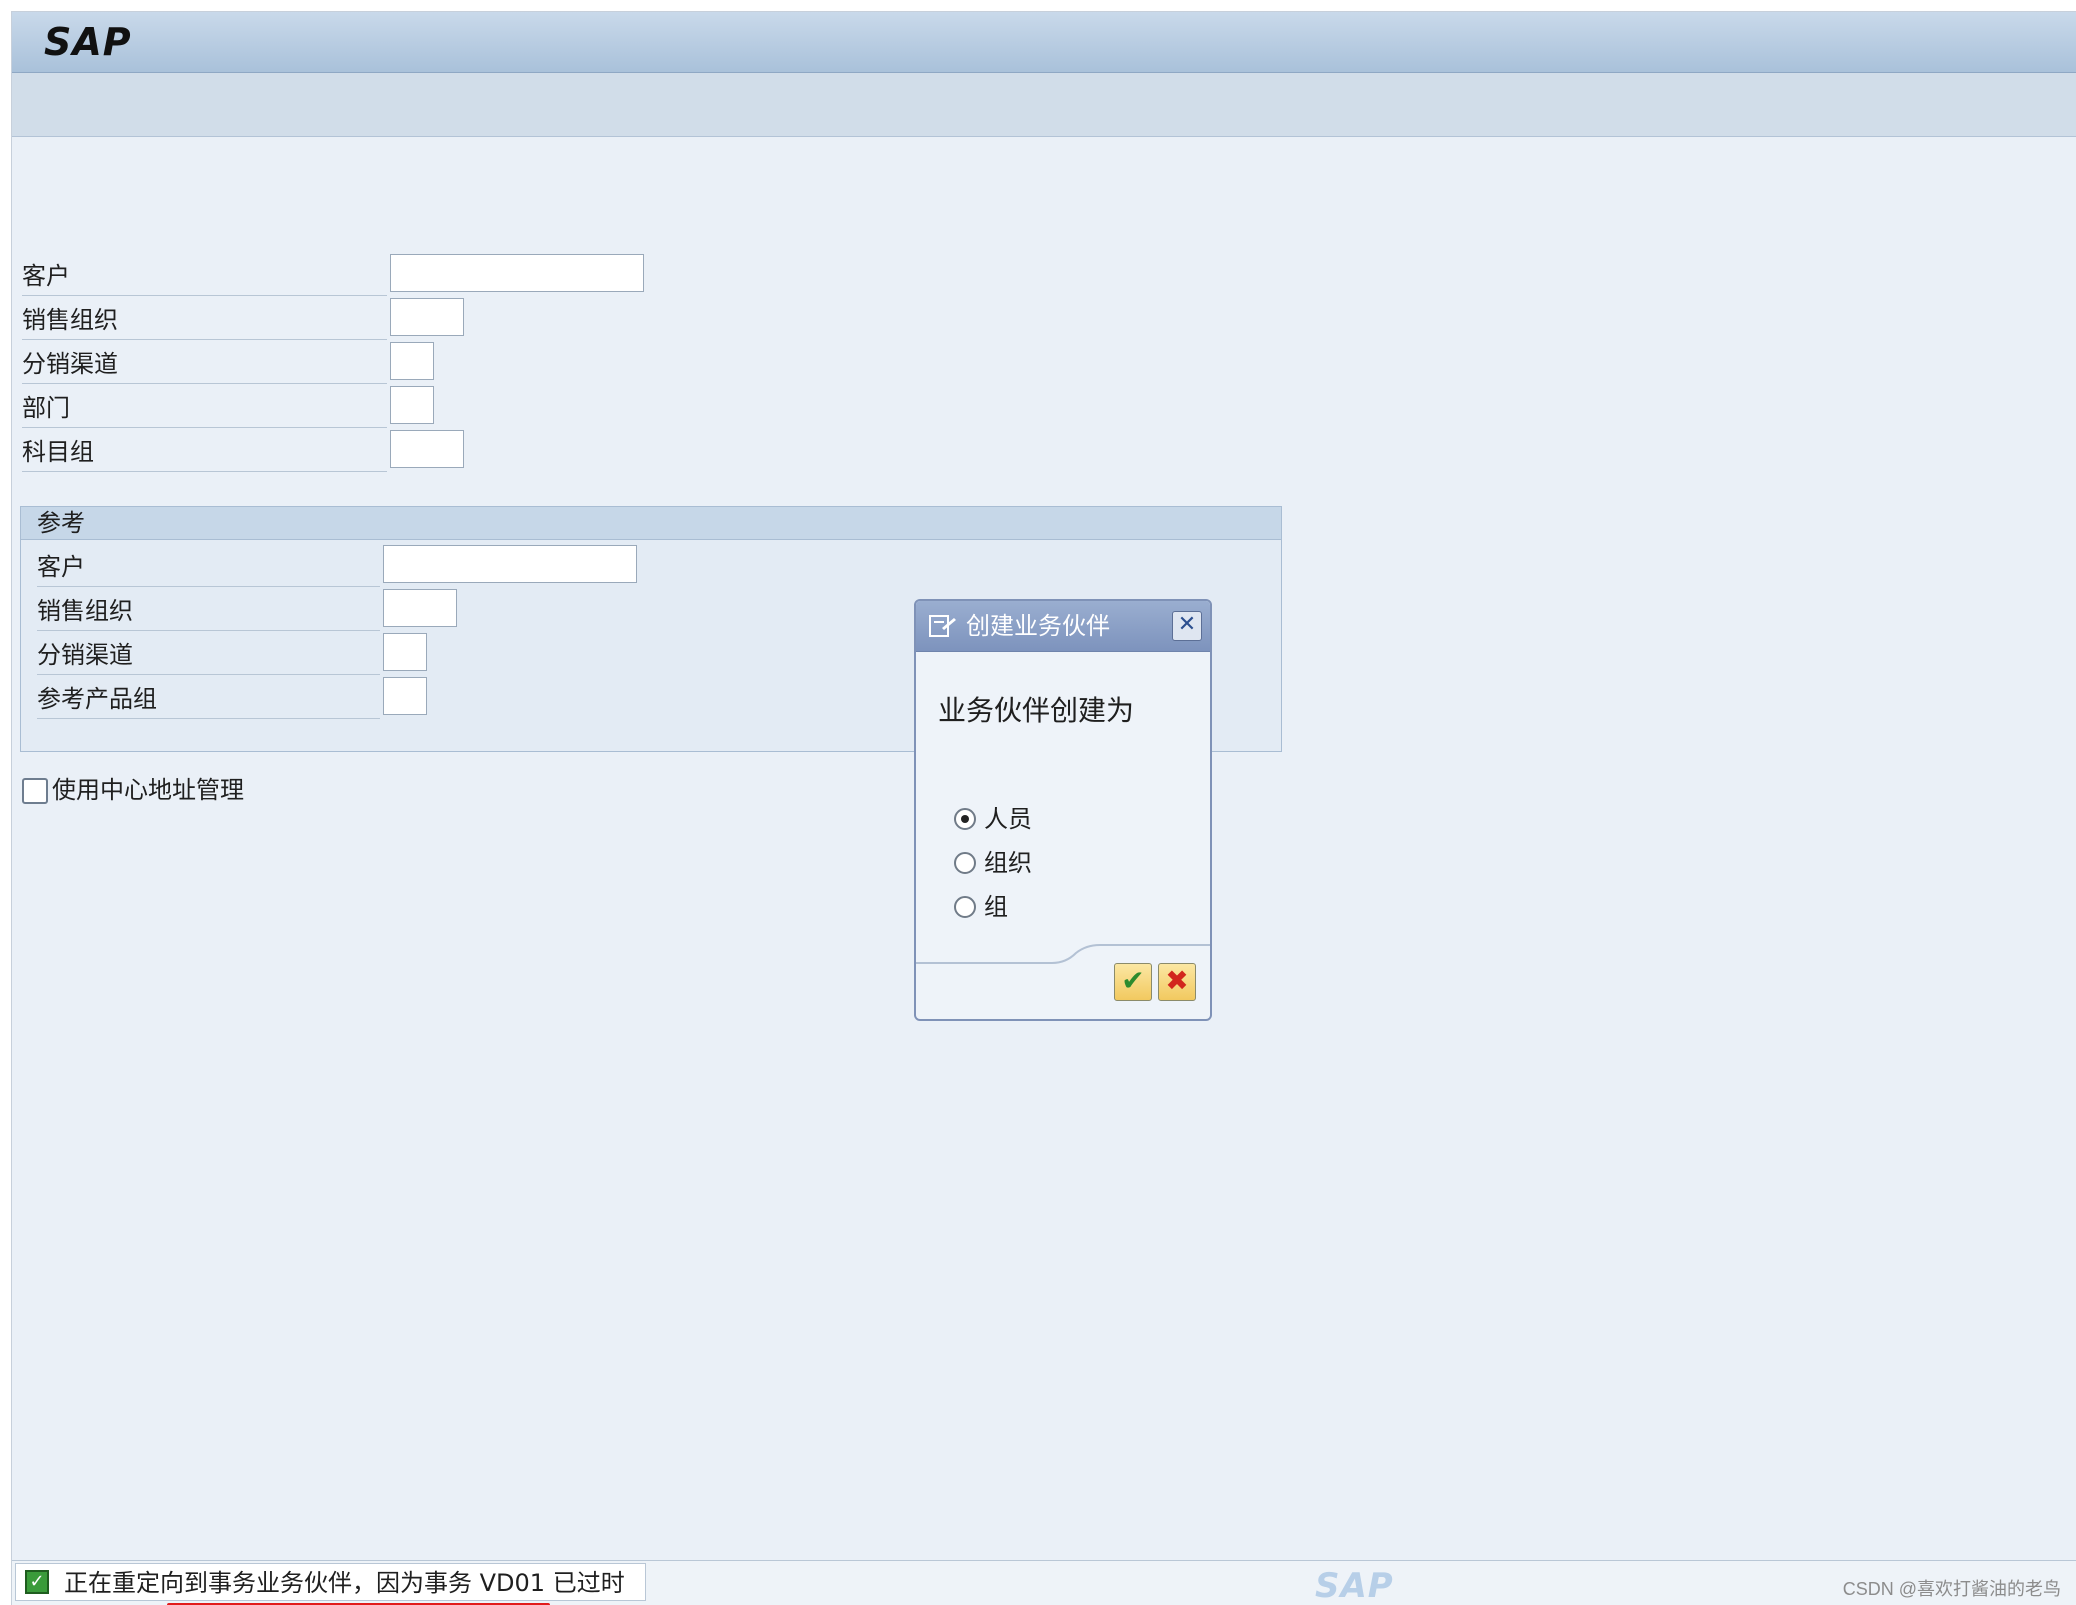  What do you see at coordinates (208, 568) in the screenshot?
I see `ref-label-customer: 客户` at bounding box center [208, 568].